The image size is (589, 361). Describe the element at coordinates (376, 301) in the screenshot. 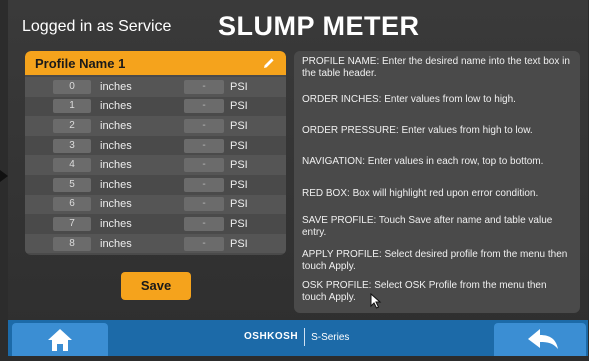

I see `mouse-cursor-icon` at that location.